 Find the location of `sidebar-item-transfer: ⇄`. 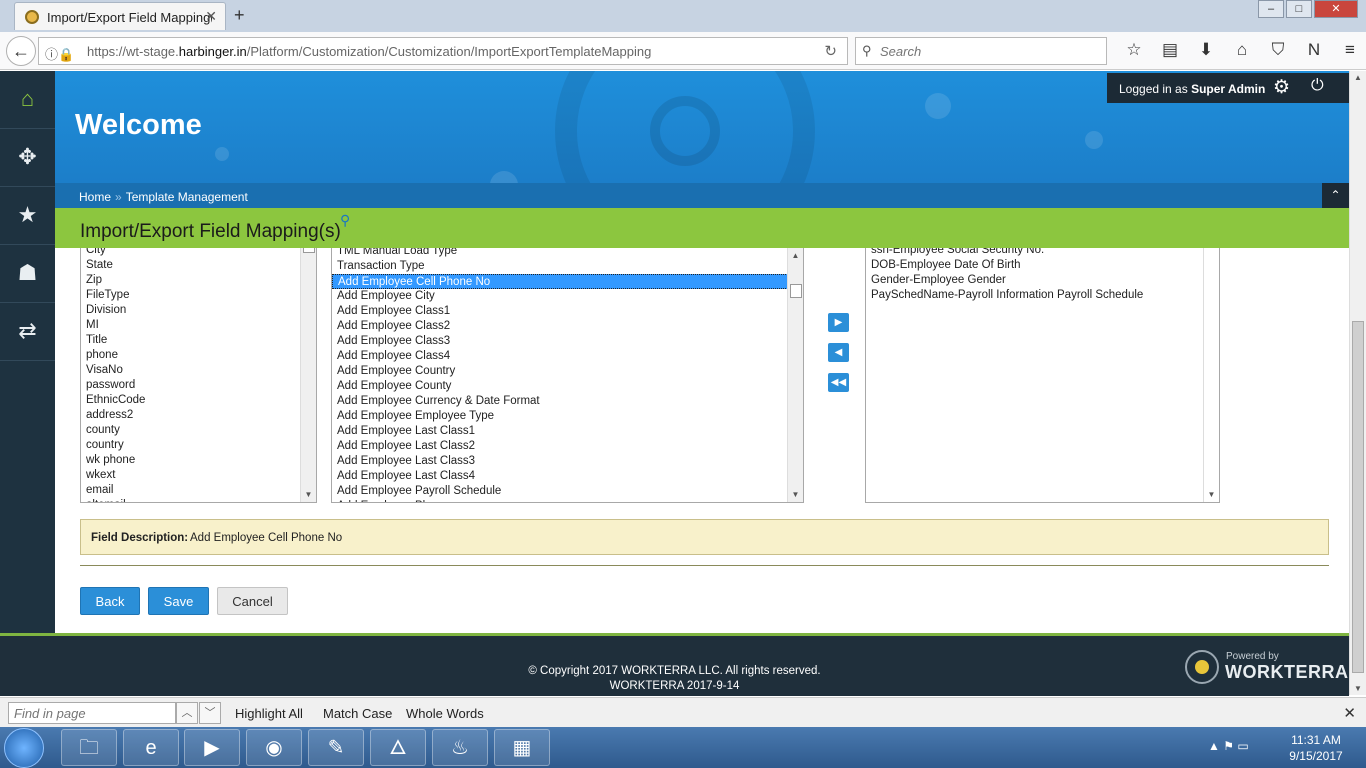

sidebar-item-transfer: ⇄ is located at coordinates (27, 332).